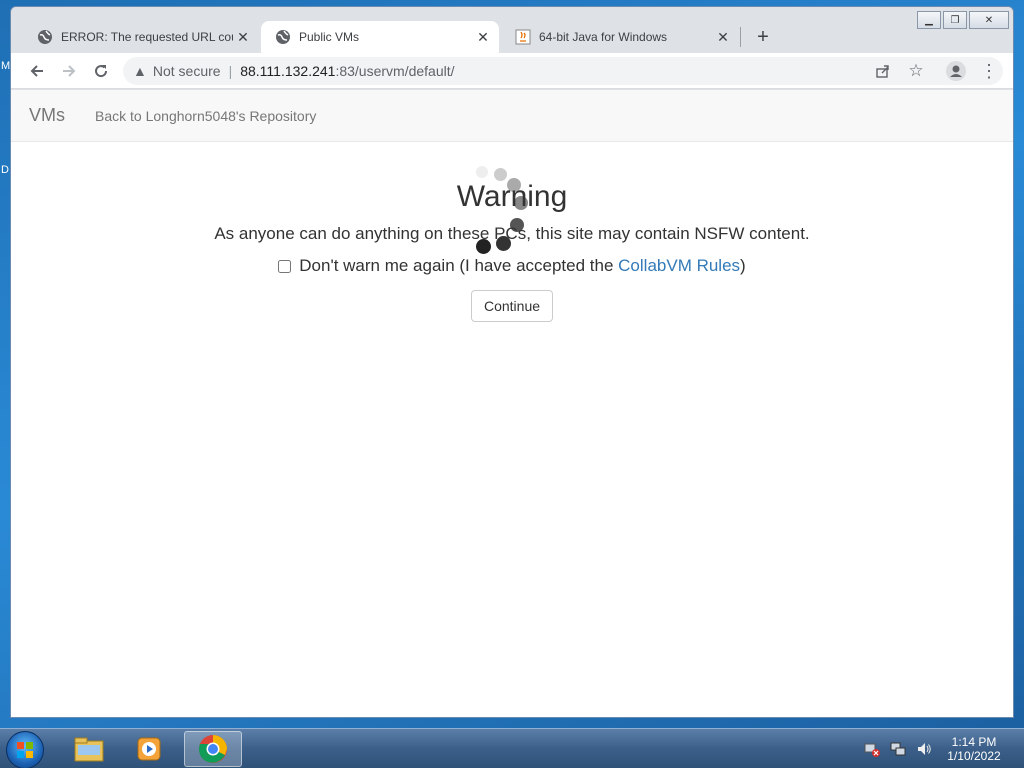  I want to click on network-icon, so click(898, 750).